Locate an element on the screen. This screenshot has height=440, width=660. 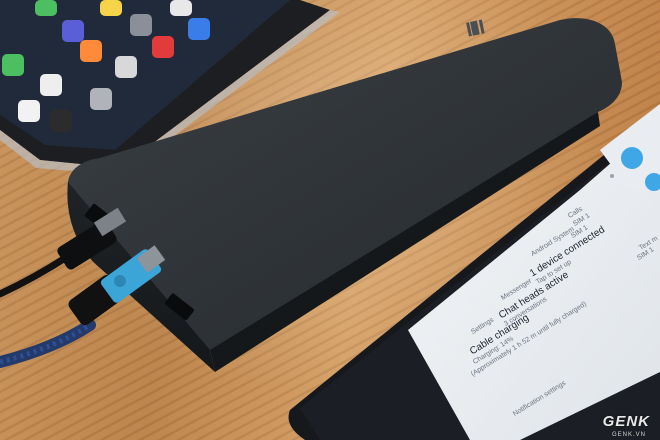
wifi-toggle-icon is located at coordinates (632, 158).